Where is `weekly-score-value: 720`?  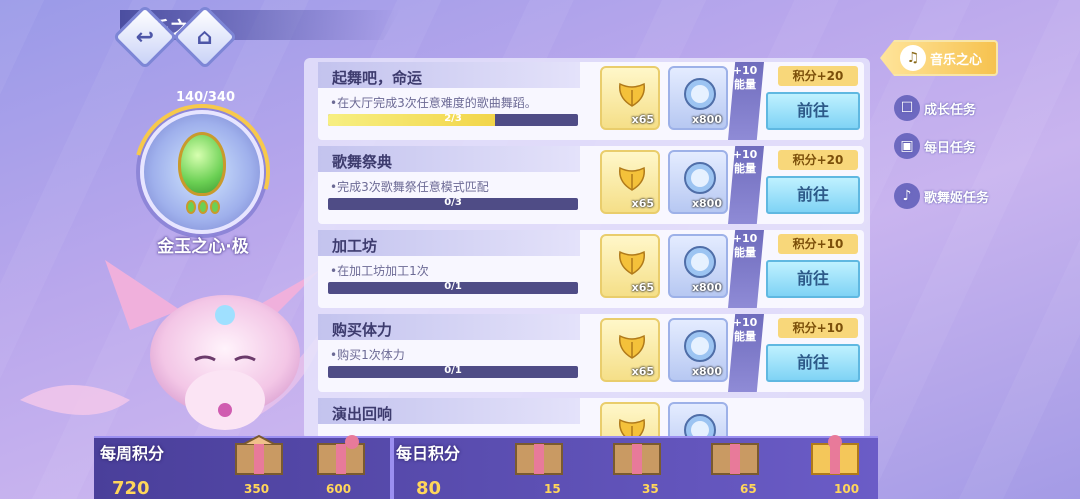
weekly-score-value: 720 is located at coordinates (131, 488).